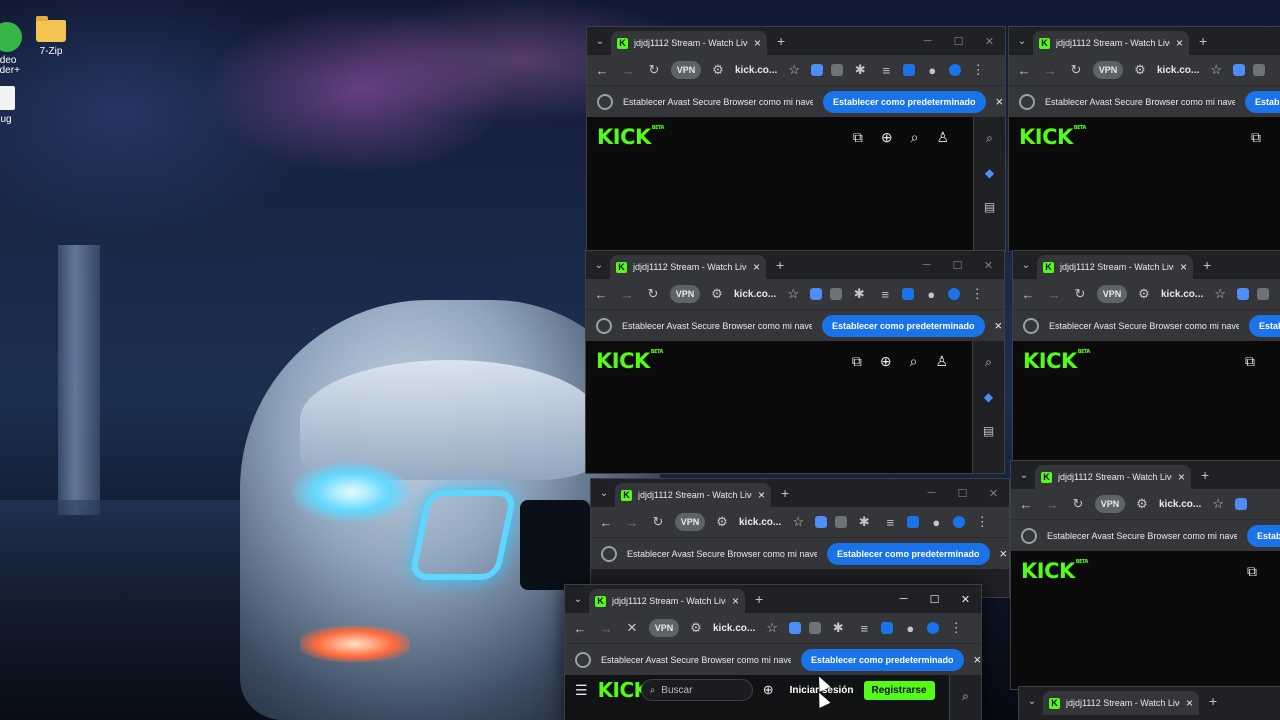  Describe the element at coordinates (628, 70) in the screenshot. I see `forward-icon: →` at that location.